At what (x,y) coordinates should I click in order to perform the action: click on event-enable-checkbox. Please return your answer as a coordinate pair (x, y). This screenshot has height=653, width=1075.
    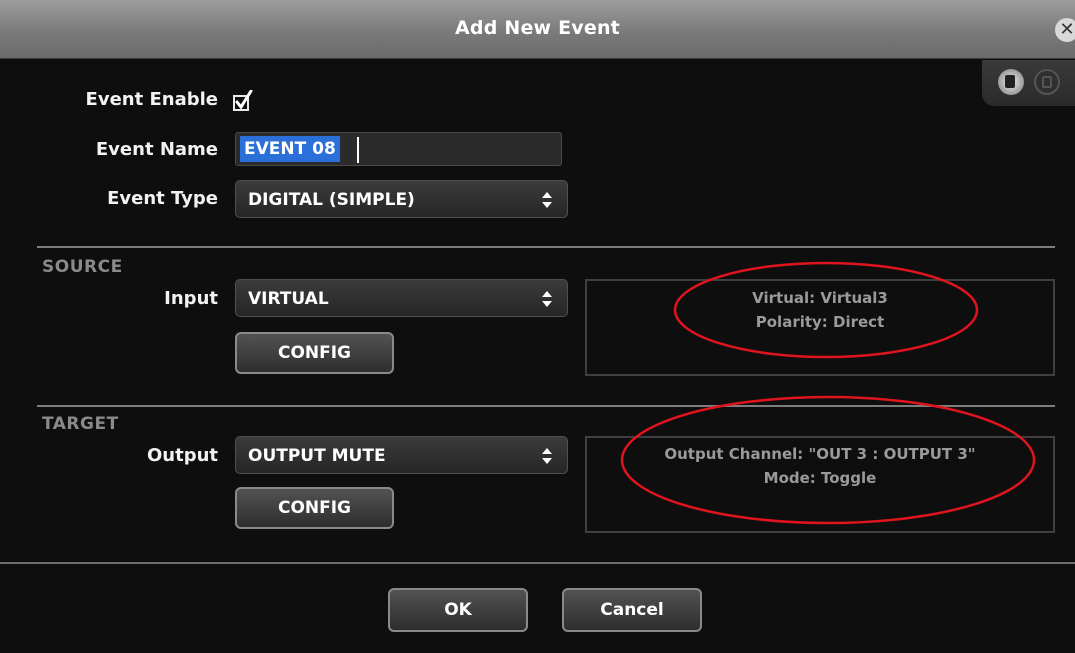
    Looking at the image, I should click on (243, 100).